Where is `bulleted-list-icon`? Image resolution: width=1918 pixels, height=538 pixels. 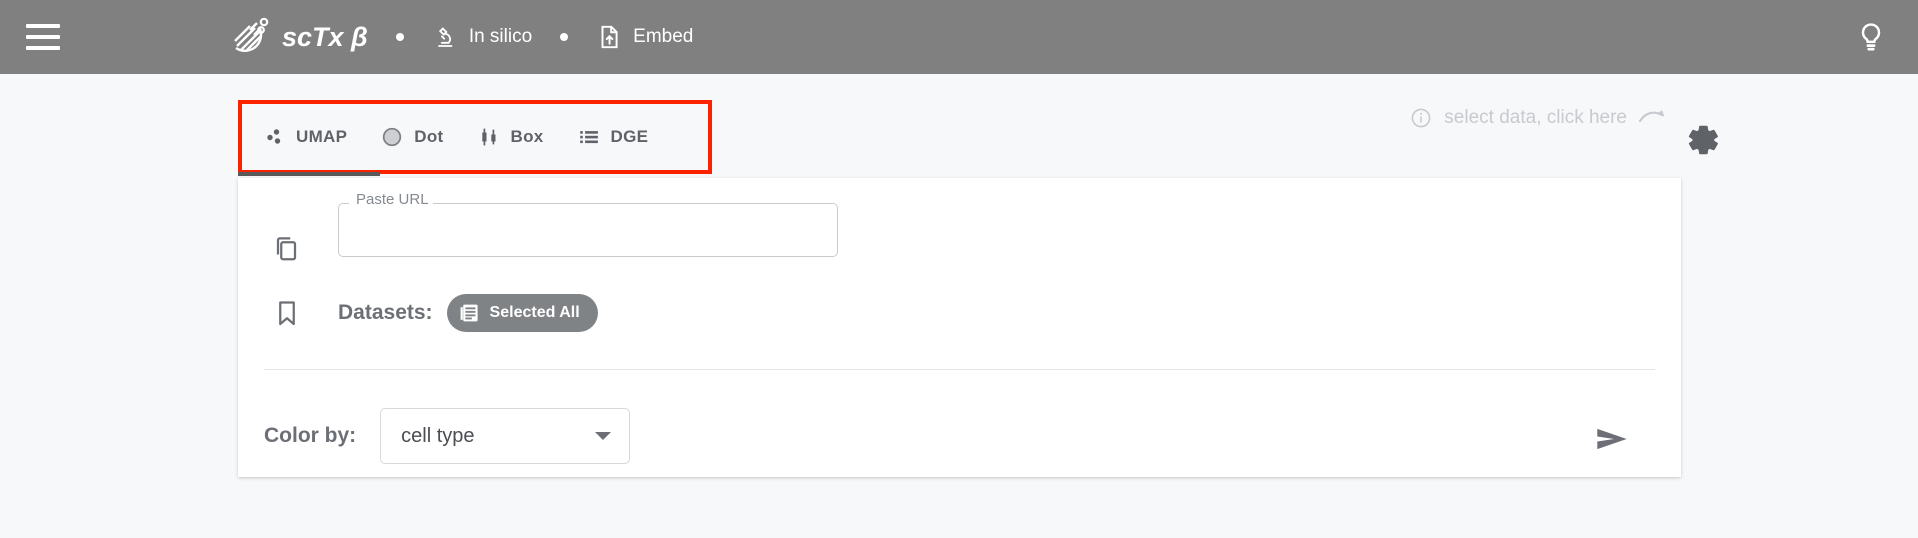 bulleted-list-icon is located at coordinates (588, 137).